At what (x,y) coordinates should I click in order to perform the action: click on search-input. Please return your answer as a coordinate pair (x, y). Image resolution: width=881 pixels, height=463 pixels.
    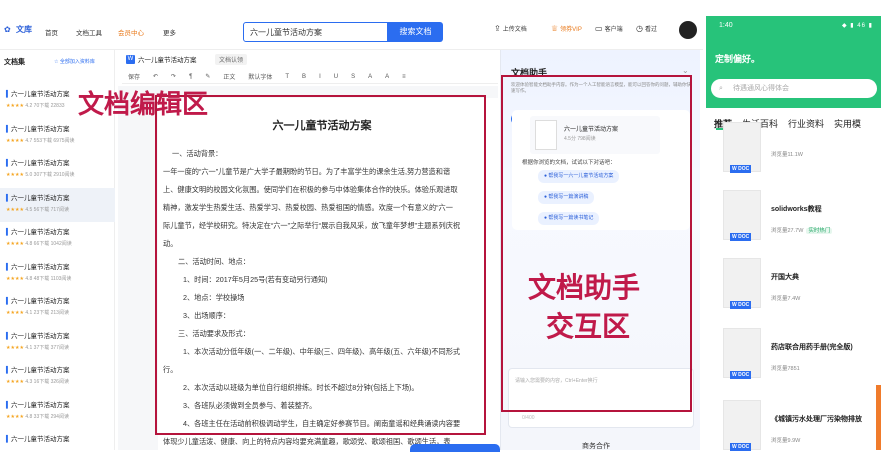
    Looking at the image, I should click on (315, 32).